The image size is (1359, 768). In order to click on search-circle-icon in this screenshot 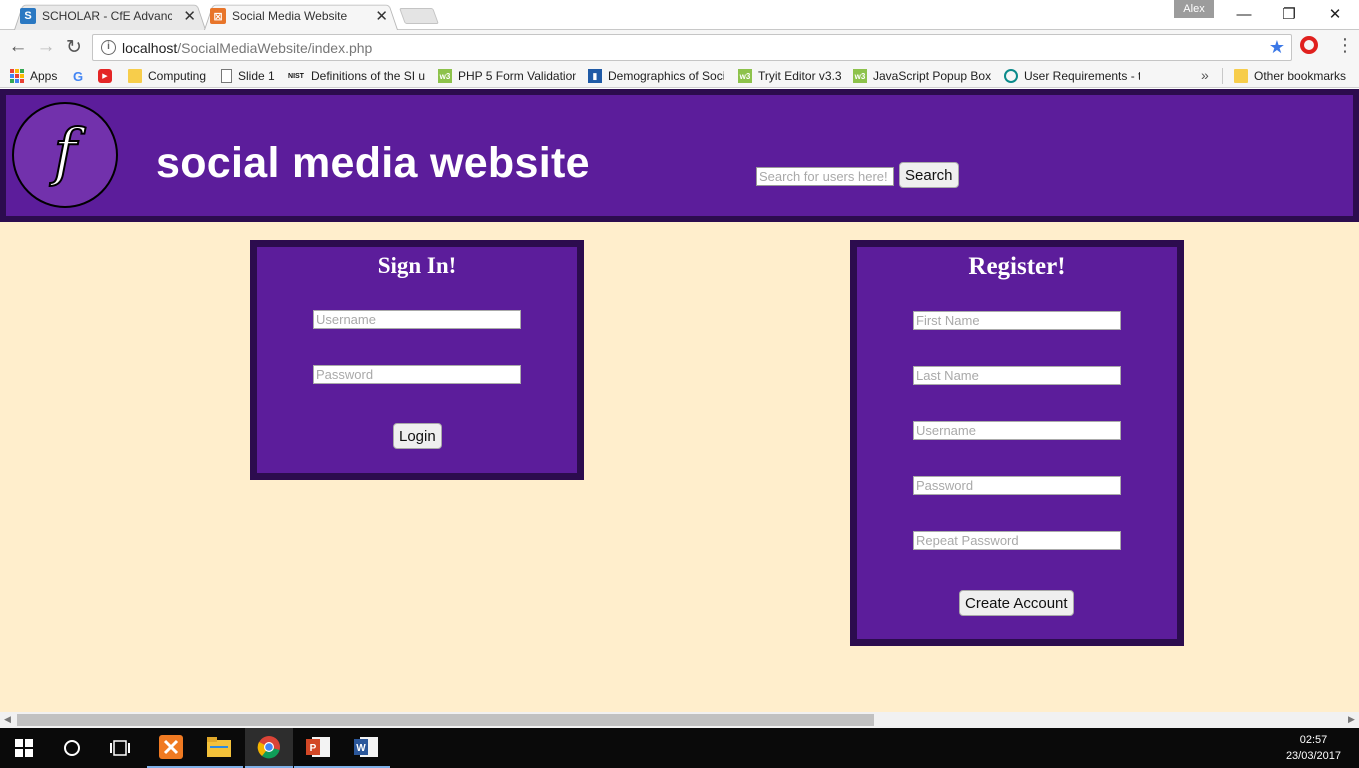, I will do `click(72, 748)`.